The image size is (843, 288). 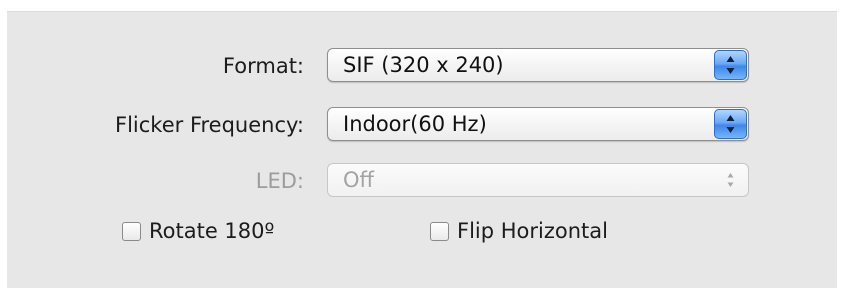 What do you see at coordinates (279, 181) in the screenshot?
I see `led-label: LED:` at bounding box center [279, 181].